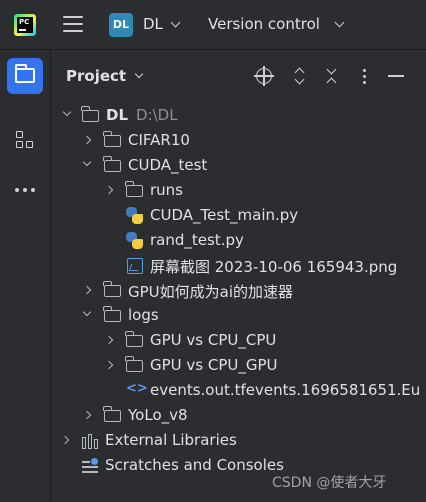 The image size is (426, 502). What do you see at coordinates (90, 466) in the screenshot?
I see `scratches-icon` at bounding box center [90, 466].